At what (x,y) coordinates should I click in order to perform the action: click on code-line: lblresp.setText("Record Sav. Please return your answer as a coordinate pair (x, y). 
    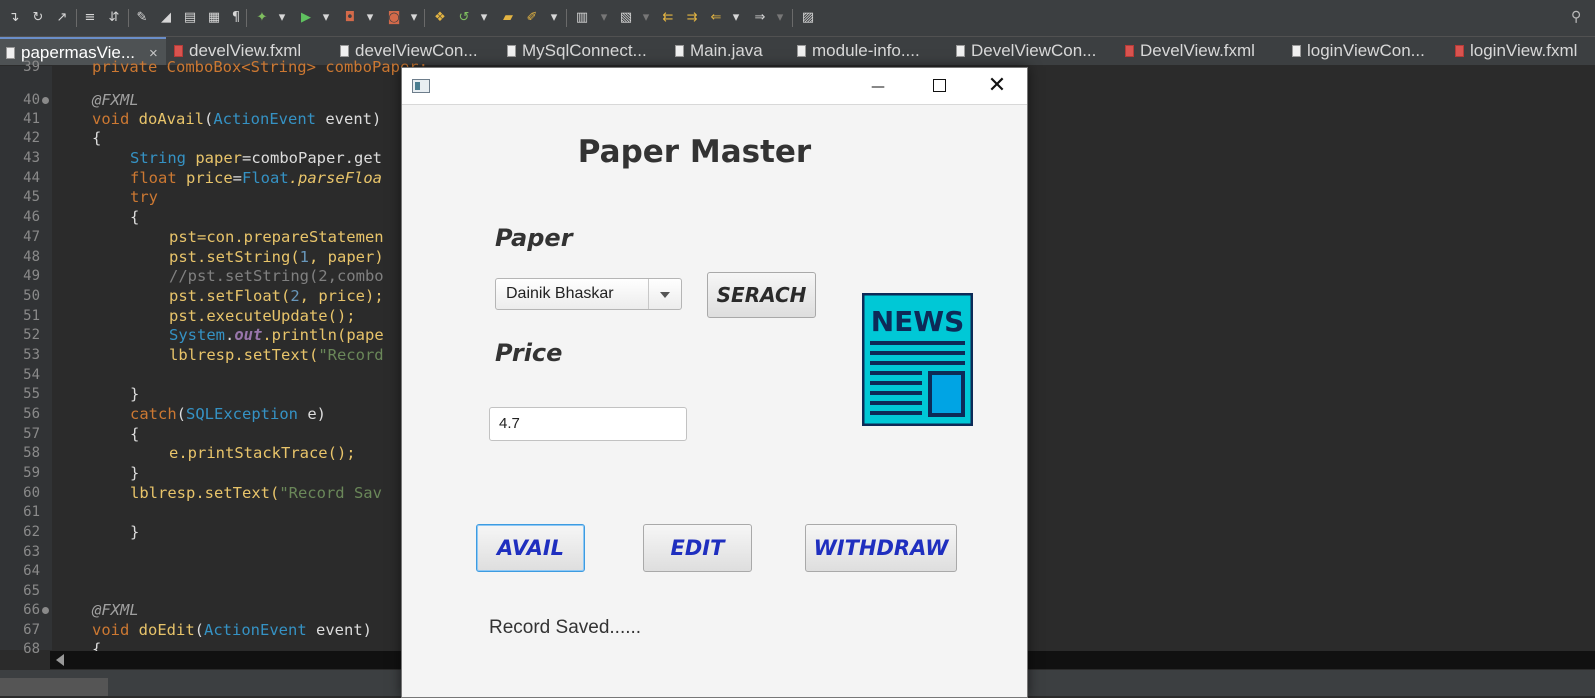
    Looking at the image, I should click on (256, 493).